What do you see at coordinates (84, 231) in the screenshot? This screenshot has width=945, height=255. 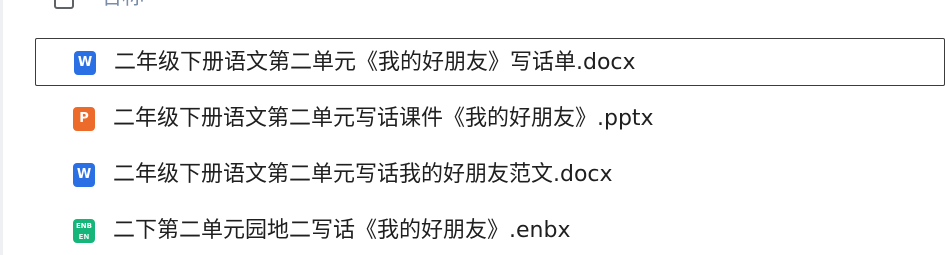 I see `enbx-file-icon: ENB EN` at bounding box center [84, 231].